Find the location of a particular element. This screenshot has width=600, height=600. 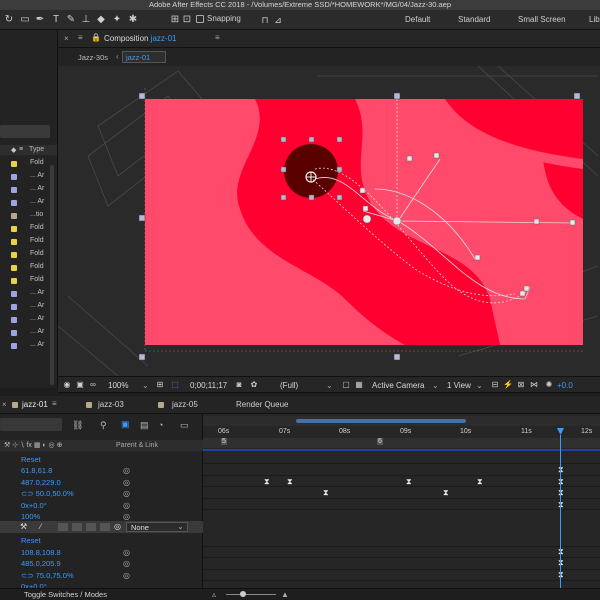

graph-editor-icon: ▭ is located at coordinates (184, 425).